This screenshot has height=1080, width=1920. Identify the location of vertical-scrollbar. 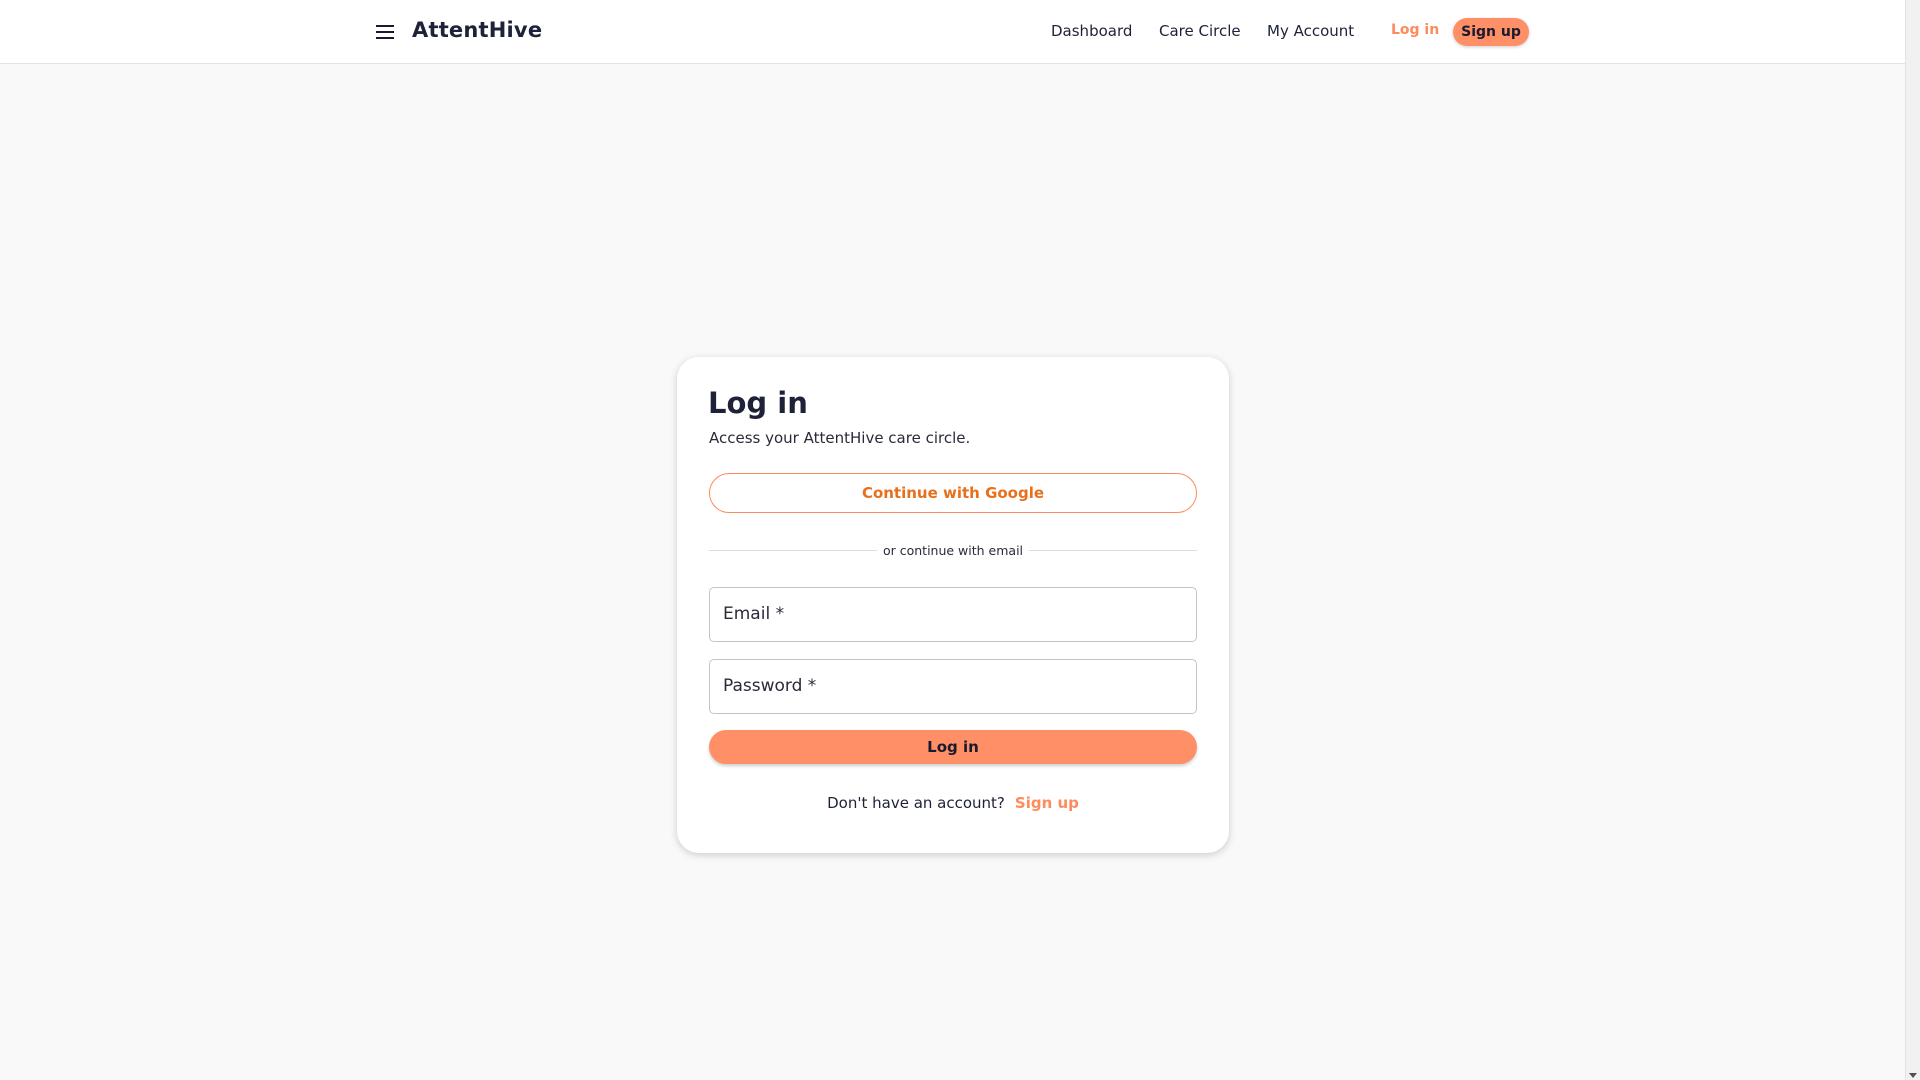
(1912, 540).